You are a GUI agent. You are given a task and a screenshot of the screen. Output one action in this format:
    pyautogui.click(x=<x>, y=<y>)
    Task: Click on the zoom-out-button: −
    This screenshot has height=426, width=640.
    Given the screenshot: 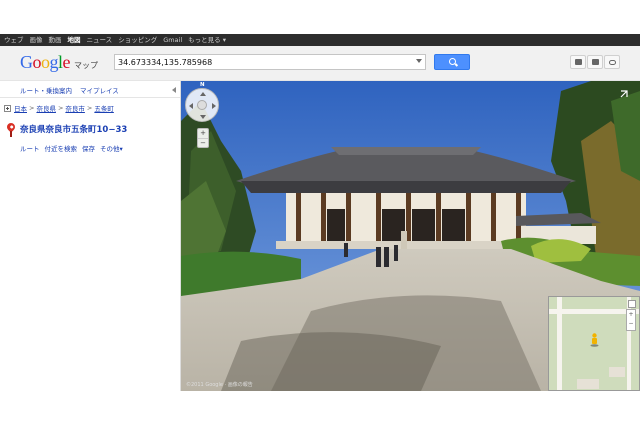 What is the action you would take?
    pyautogui.click(x=203, y=143)
    